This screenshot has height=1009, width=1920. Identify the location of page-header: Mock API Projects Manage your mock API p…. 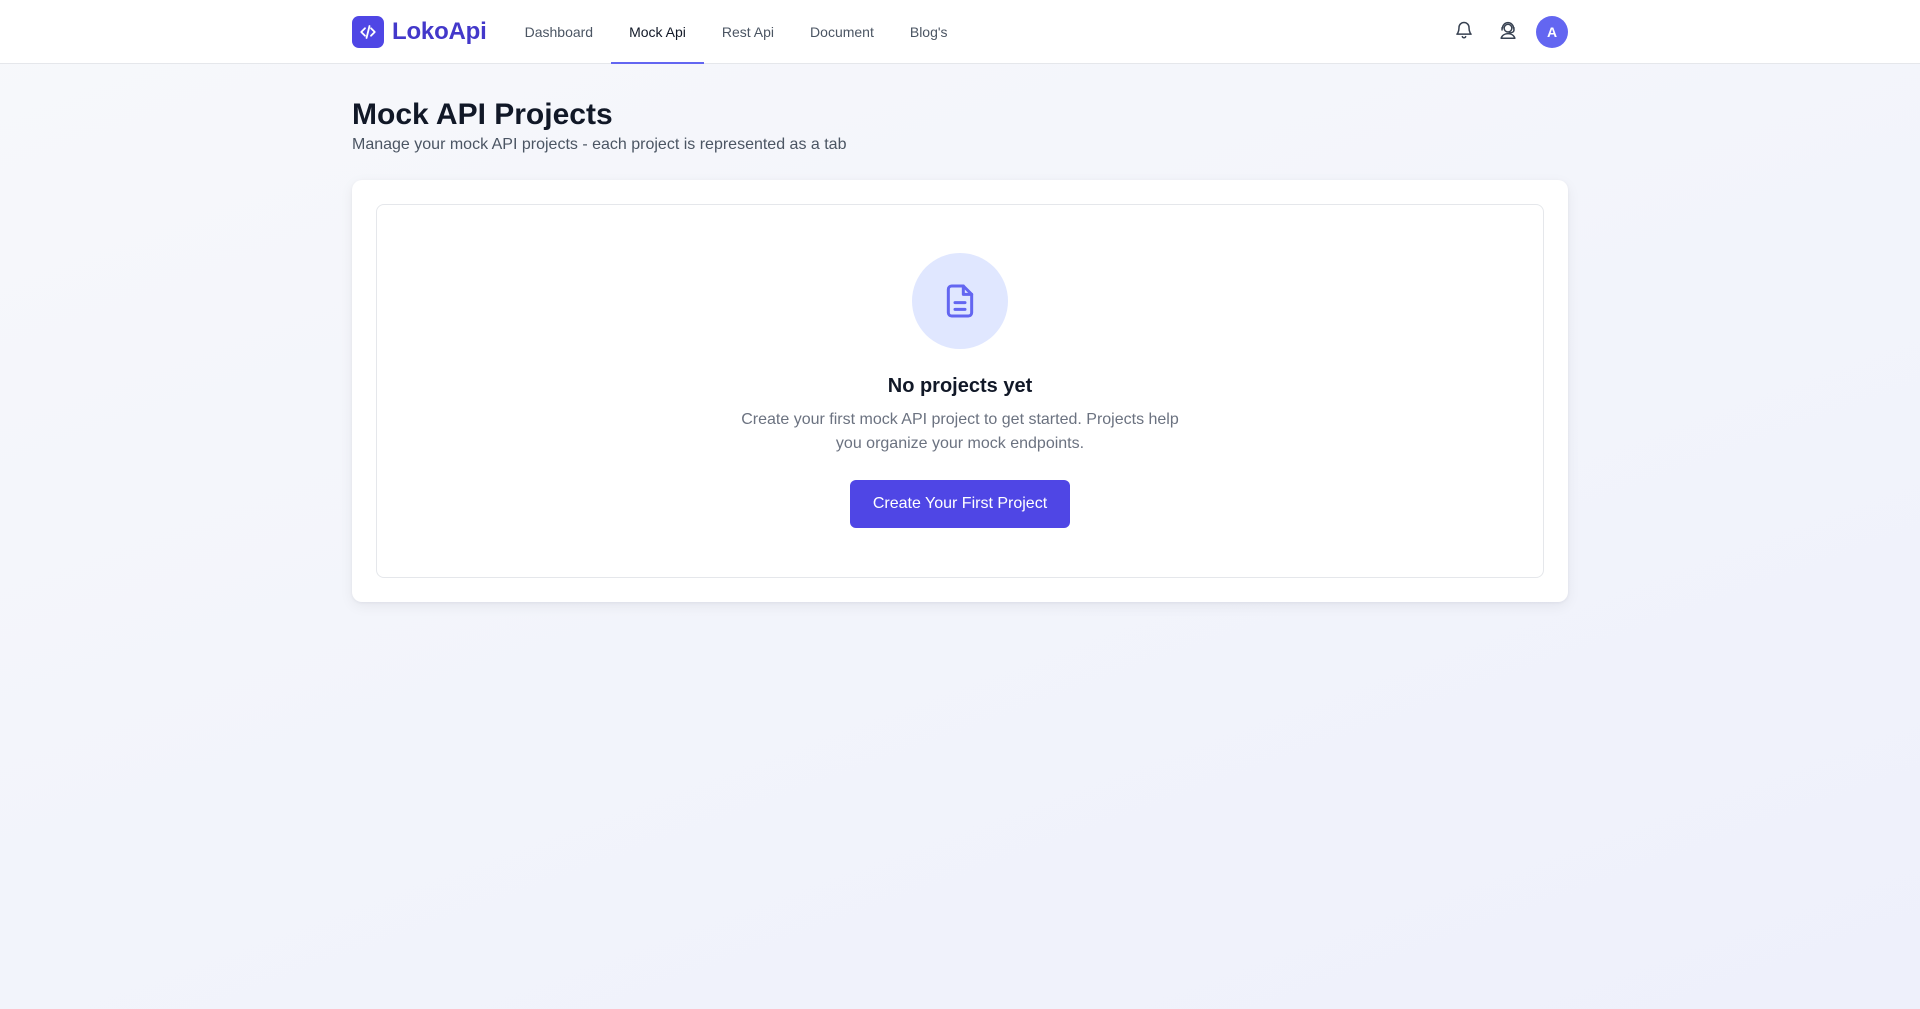
(960, 125).